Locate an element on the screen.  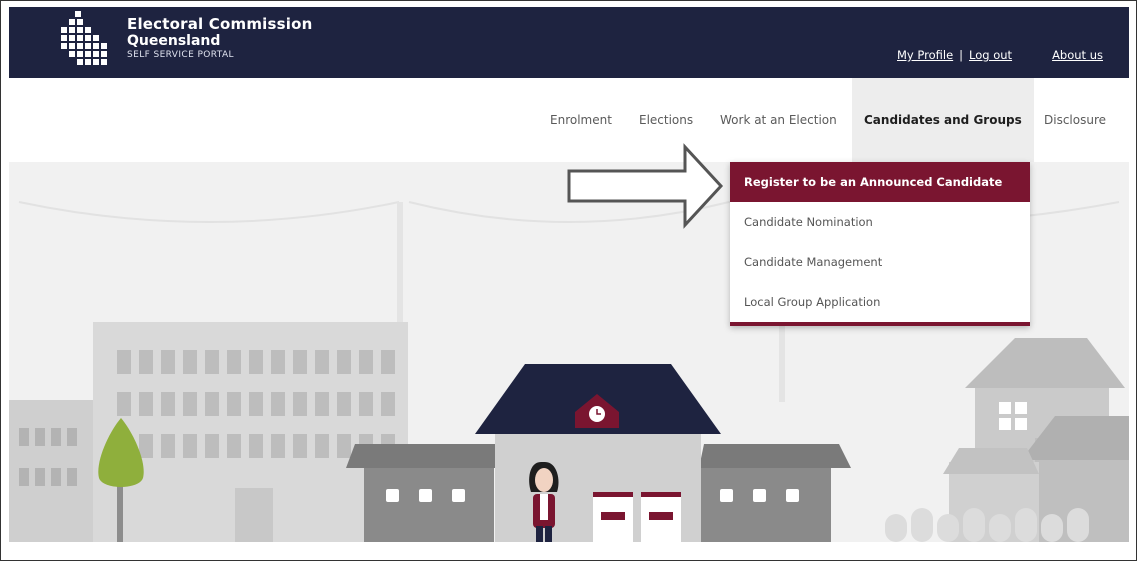
menu-item-register-announced-candidate: Register to be an Announced Candidate is located at coordinates (880, 182).